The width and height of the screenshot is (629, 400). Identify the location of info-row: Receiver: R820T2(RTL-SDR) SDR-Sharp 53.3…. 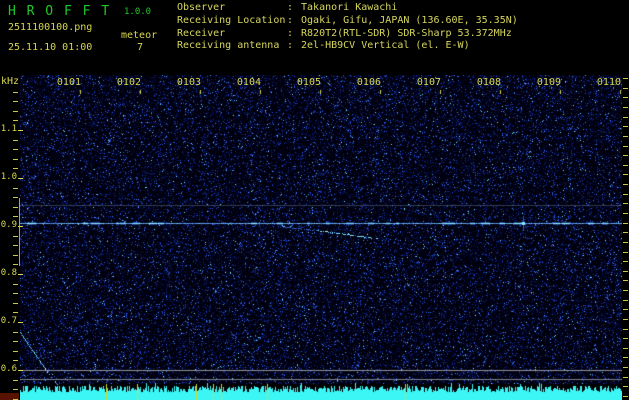
(347, 34).